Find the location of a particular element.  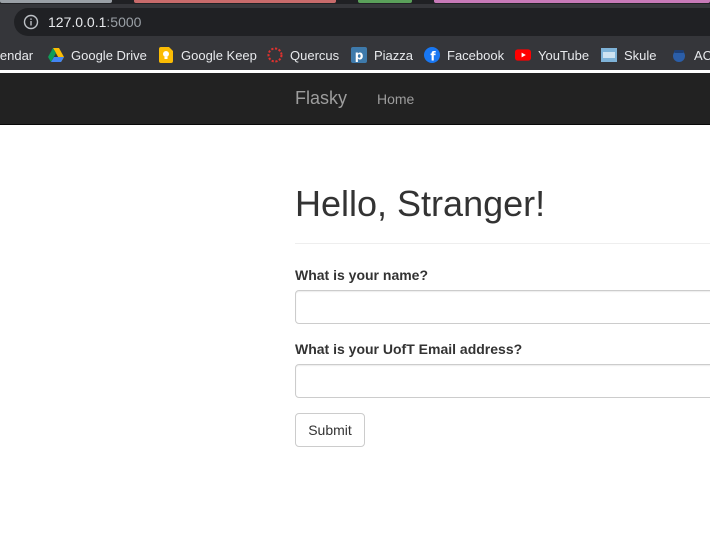

address-bar: 127.0.0.1:5000 is located at coordinates (355, 22).